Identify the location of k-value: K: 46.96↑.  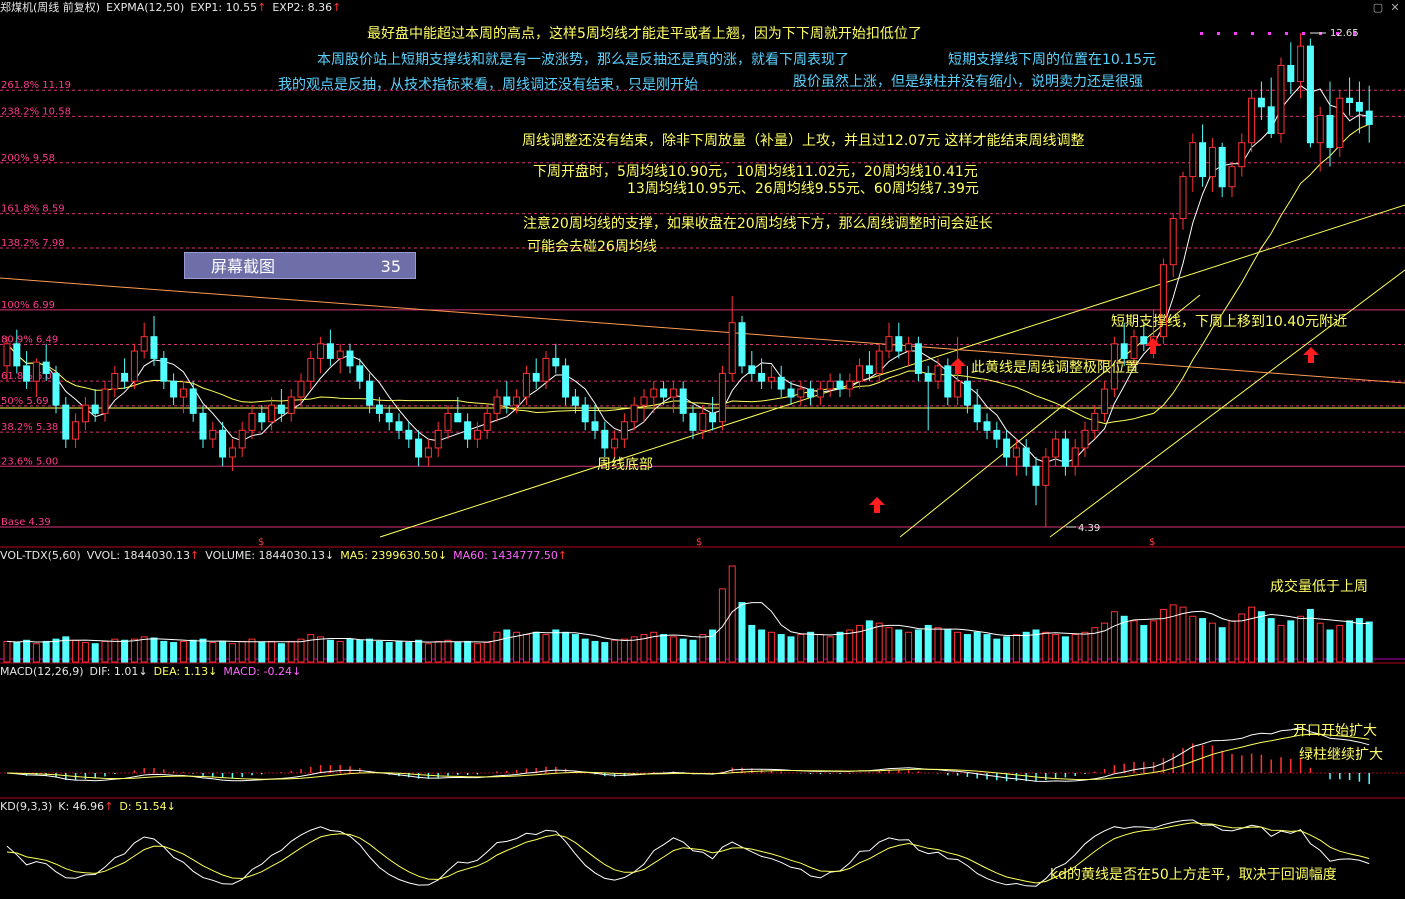
(86, 806).